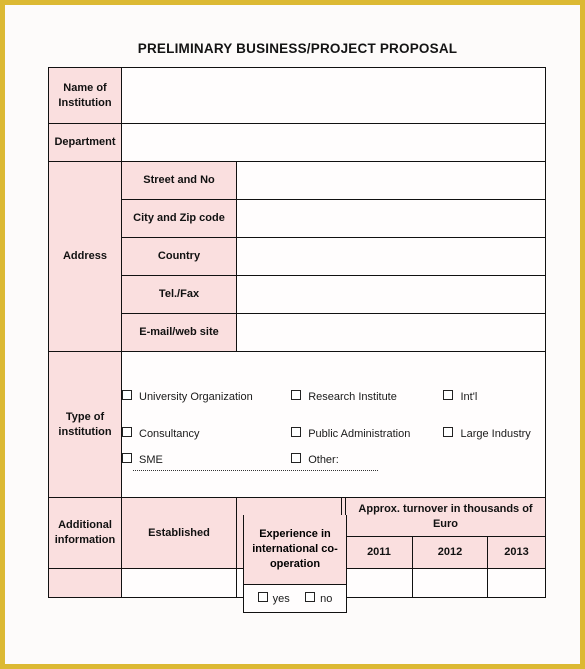 The width and height of the screenshot is (585, 669). Describe the element at coordinates (391, 294) in the screenshot. I see `field-tel-fax` at that location.